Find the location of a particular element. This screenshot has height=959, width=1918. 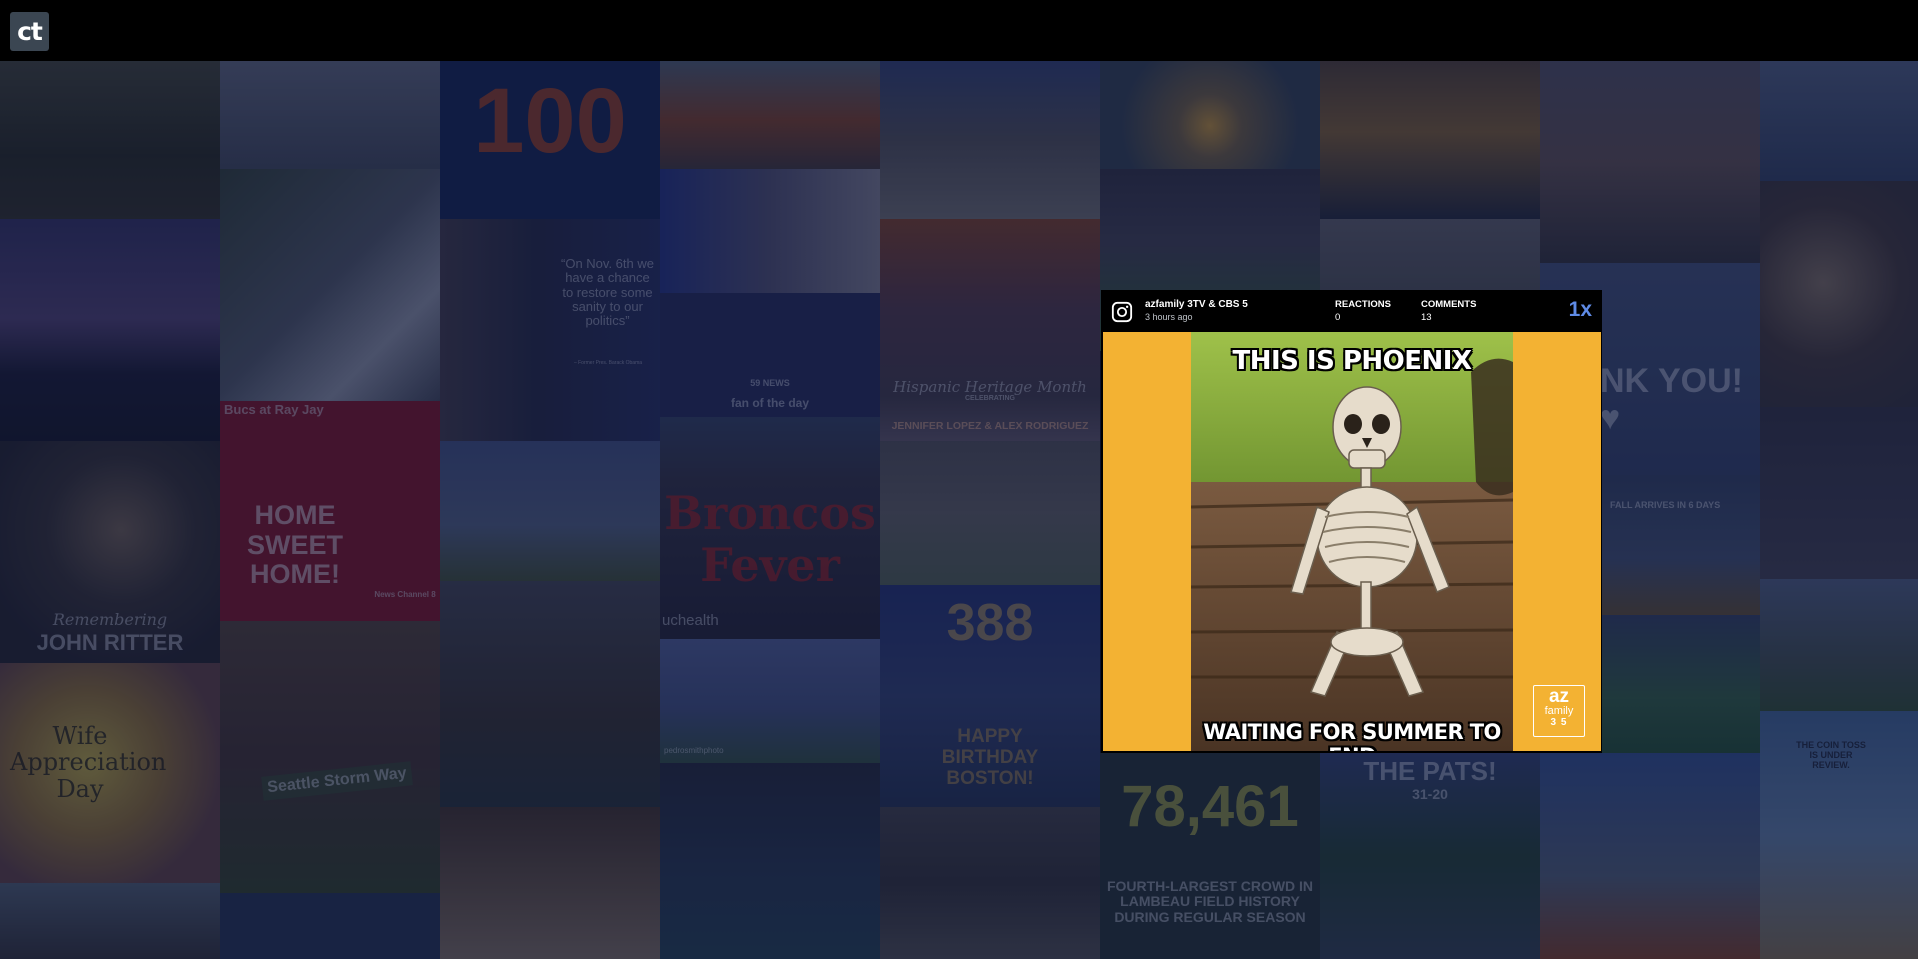

tile-ritter-name: JOHN RITTER is located at coordinates (110, 642).